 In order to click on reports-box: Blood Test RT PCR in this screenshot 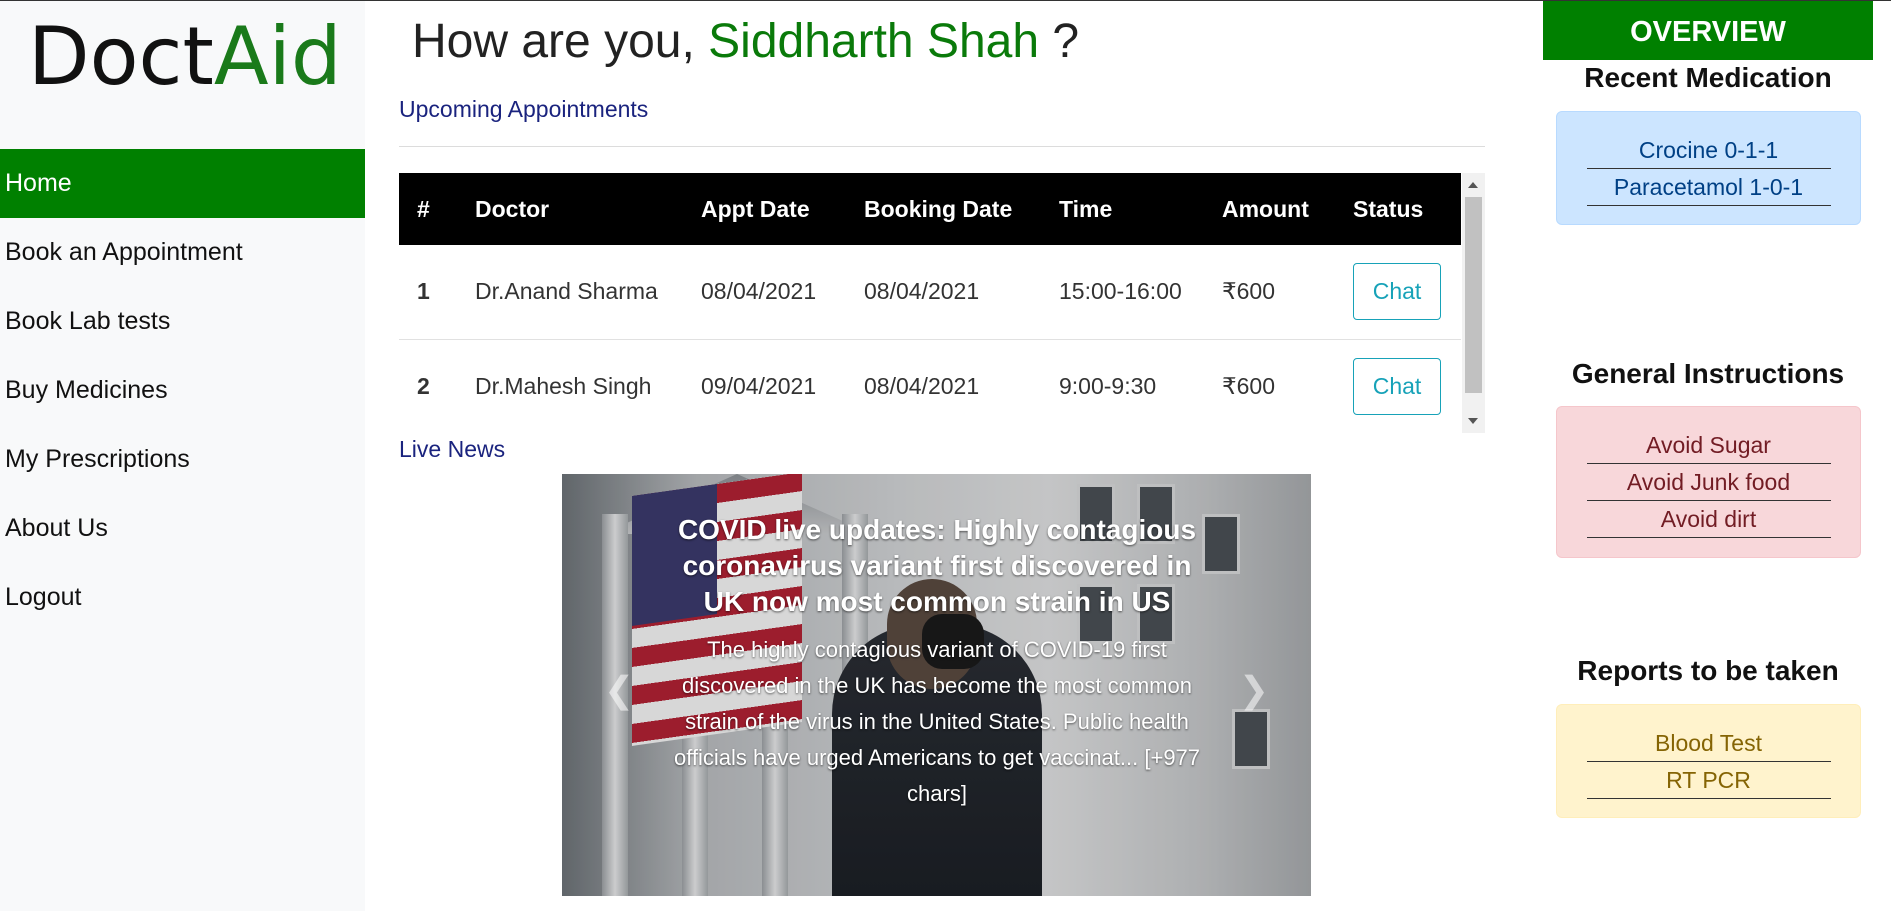, I will do `click(1708, 761)`.